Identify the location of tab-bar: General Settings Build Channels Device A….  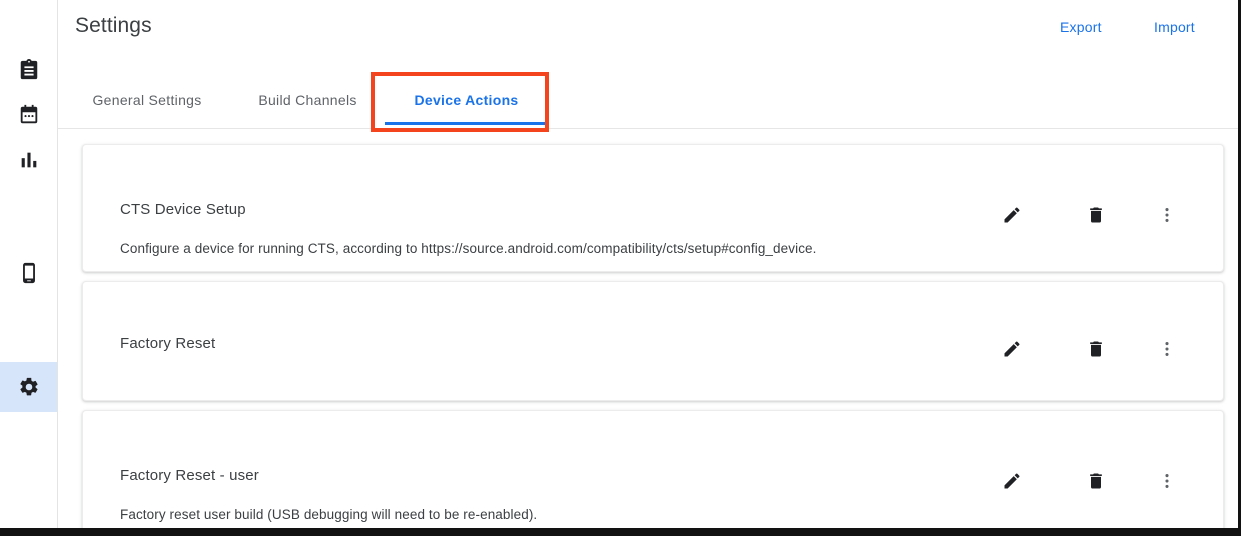
(648, 100).